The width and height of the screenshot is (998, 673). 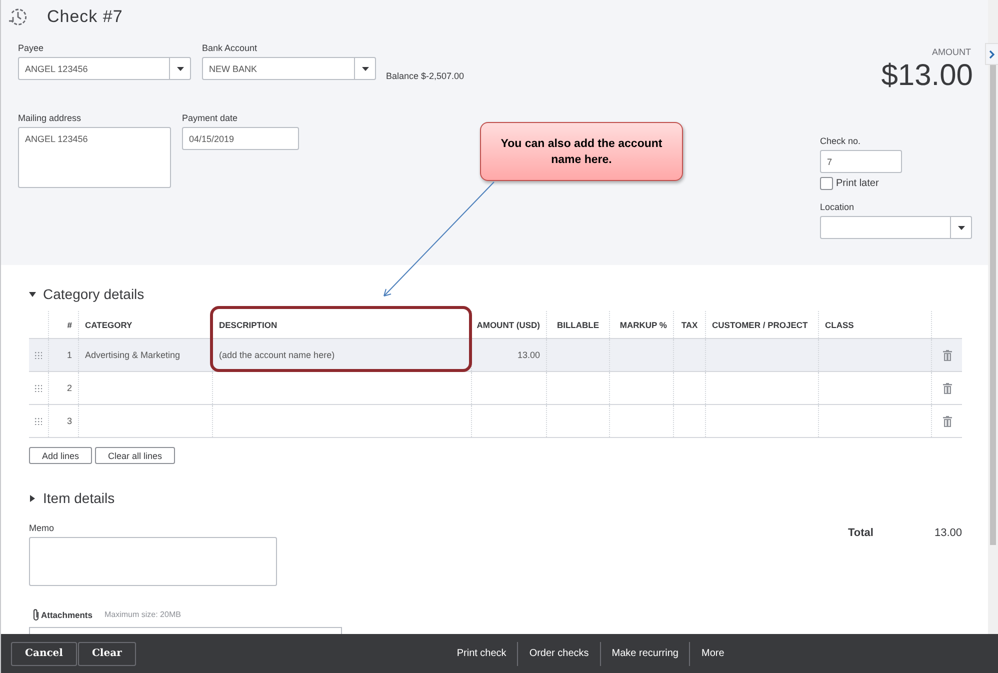 I want to click on chevron-right-icon, so click(x=992, y=54).